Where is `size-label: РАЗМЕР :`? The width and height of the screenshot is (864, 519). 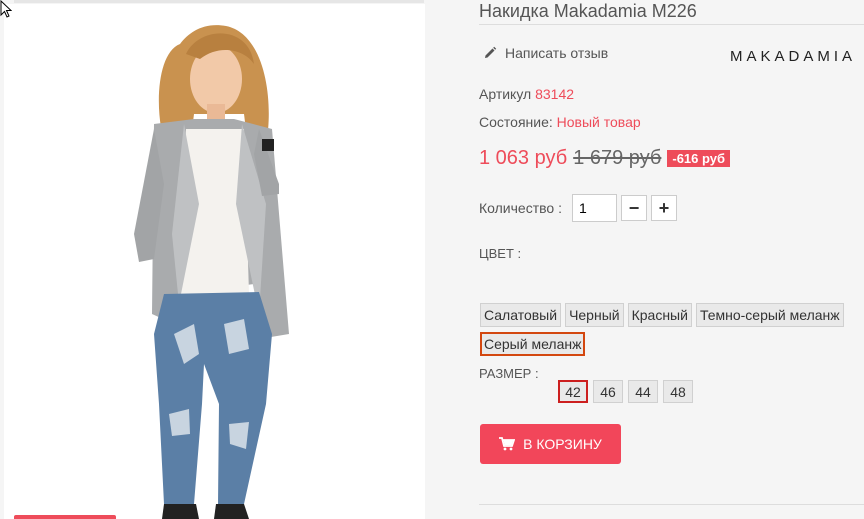 size-label: РАЗМЕР : is located at coordinates (509, 373).